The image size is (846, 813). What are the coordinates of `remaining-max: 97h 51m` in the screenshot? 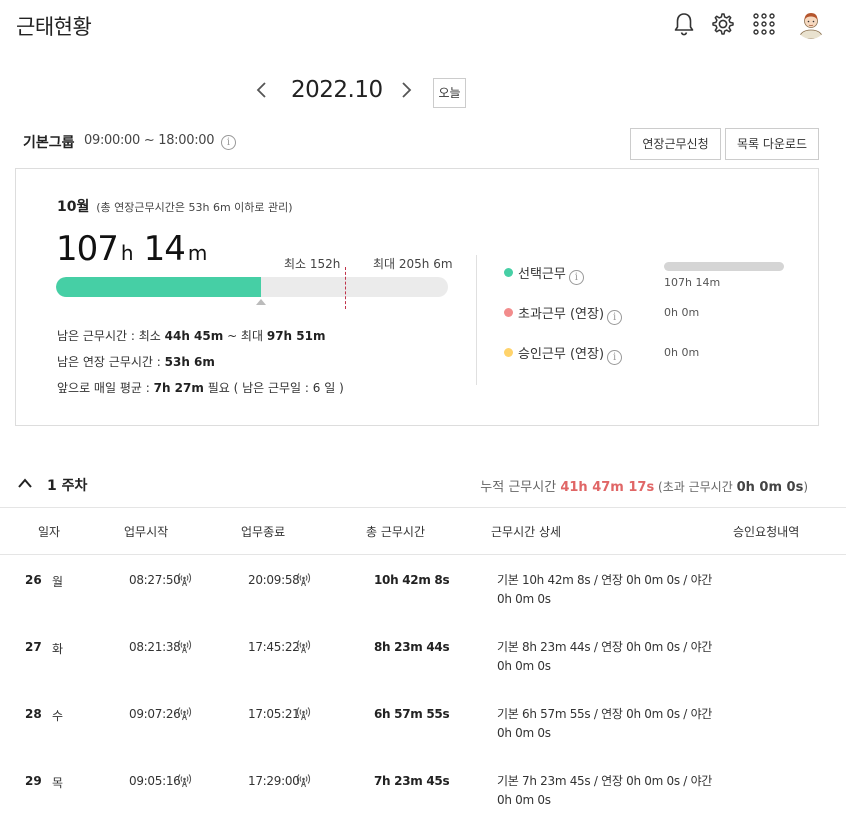 It's located at (296, 336).